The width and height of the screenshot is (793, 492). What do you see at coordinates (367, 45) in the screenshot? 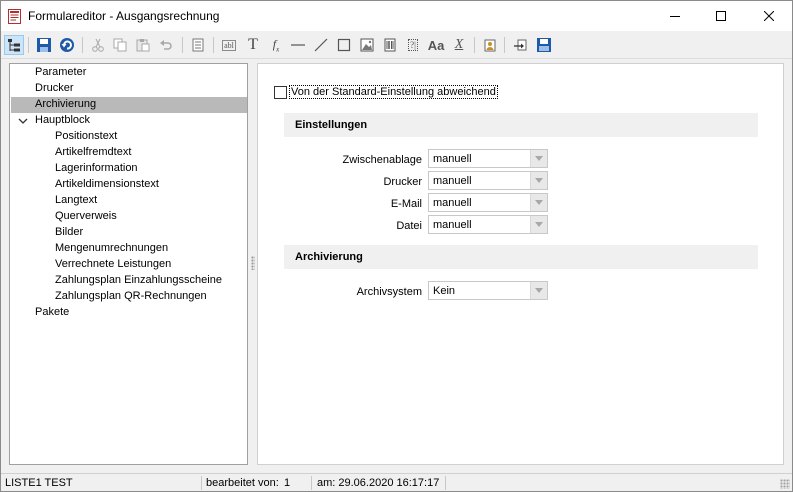
I see `image-button` at bounding box center [367, 45].